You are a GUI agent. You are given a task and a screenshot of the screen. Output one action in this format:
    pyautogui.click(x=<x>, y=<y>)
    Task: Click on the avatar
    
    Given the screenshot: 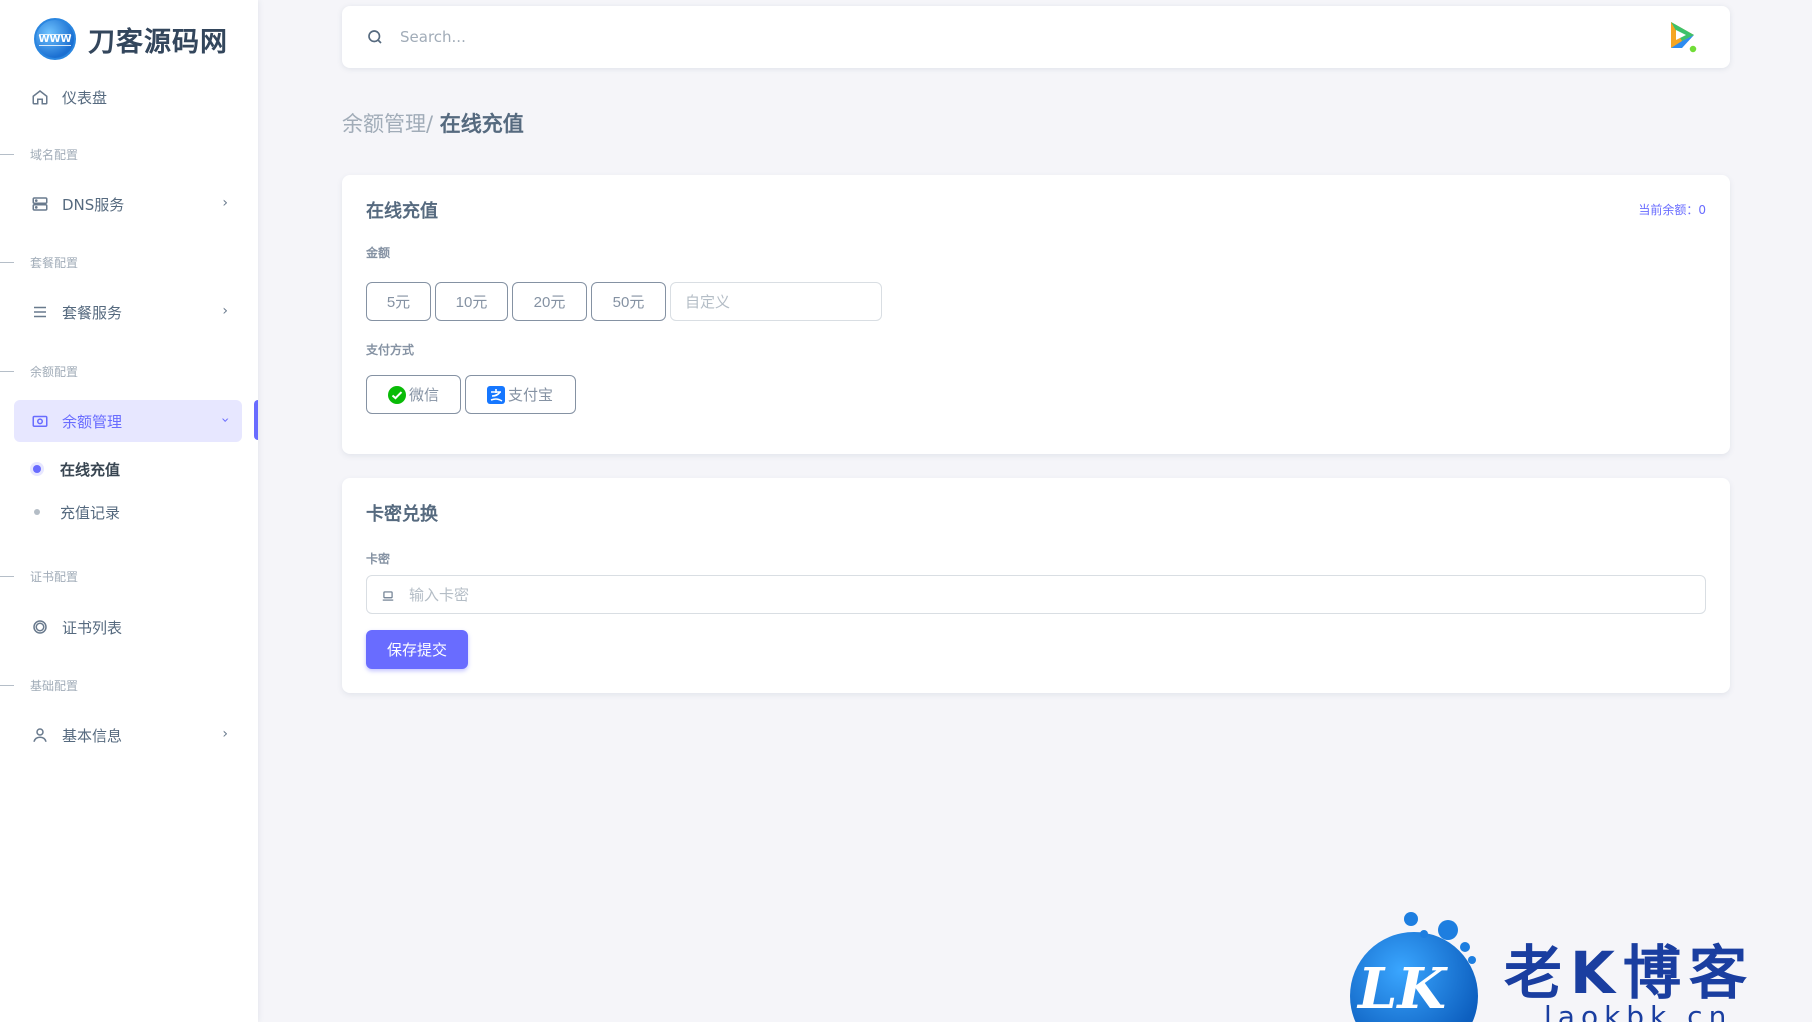 What is the action you would take?
    pyautogui.click(x=1681, y=37)
    